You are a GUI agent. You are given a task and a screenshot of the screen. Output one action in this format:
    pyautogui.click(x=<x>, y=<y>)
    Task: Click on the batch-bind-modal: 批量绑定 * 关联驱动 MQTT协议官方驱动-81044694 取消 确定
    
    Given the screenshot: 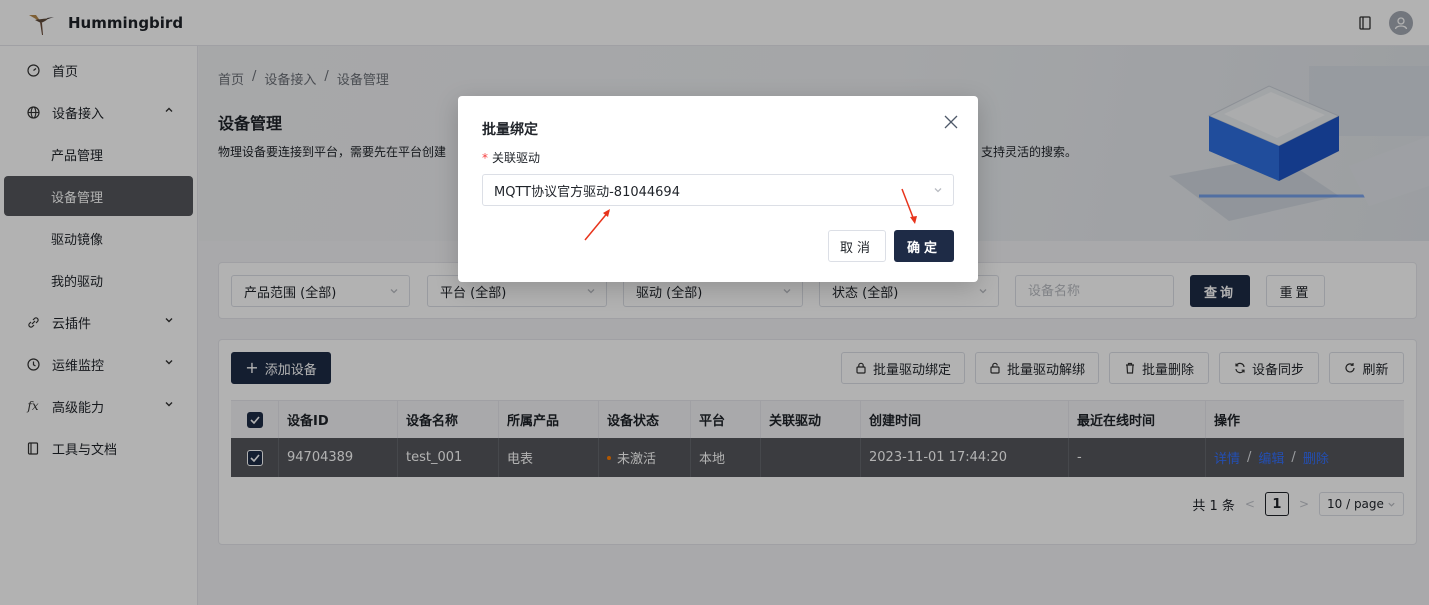 What is the action you would take?
    pyautogui.click(x=718, y=189)
    